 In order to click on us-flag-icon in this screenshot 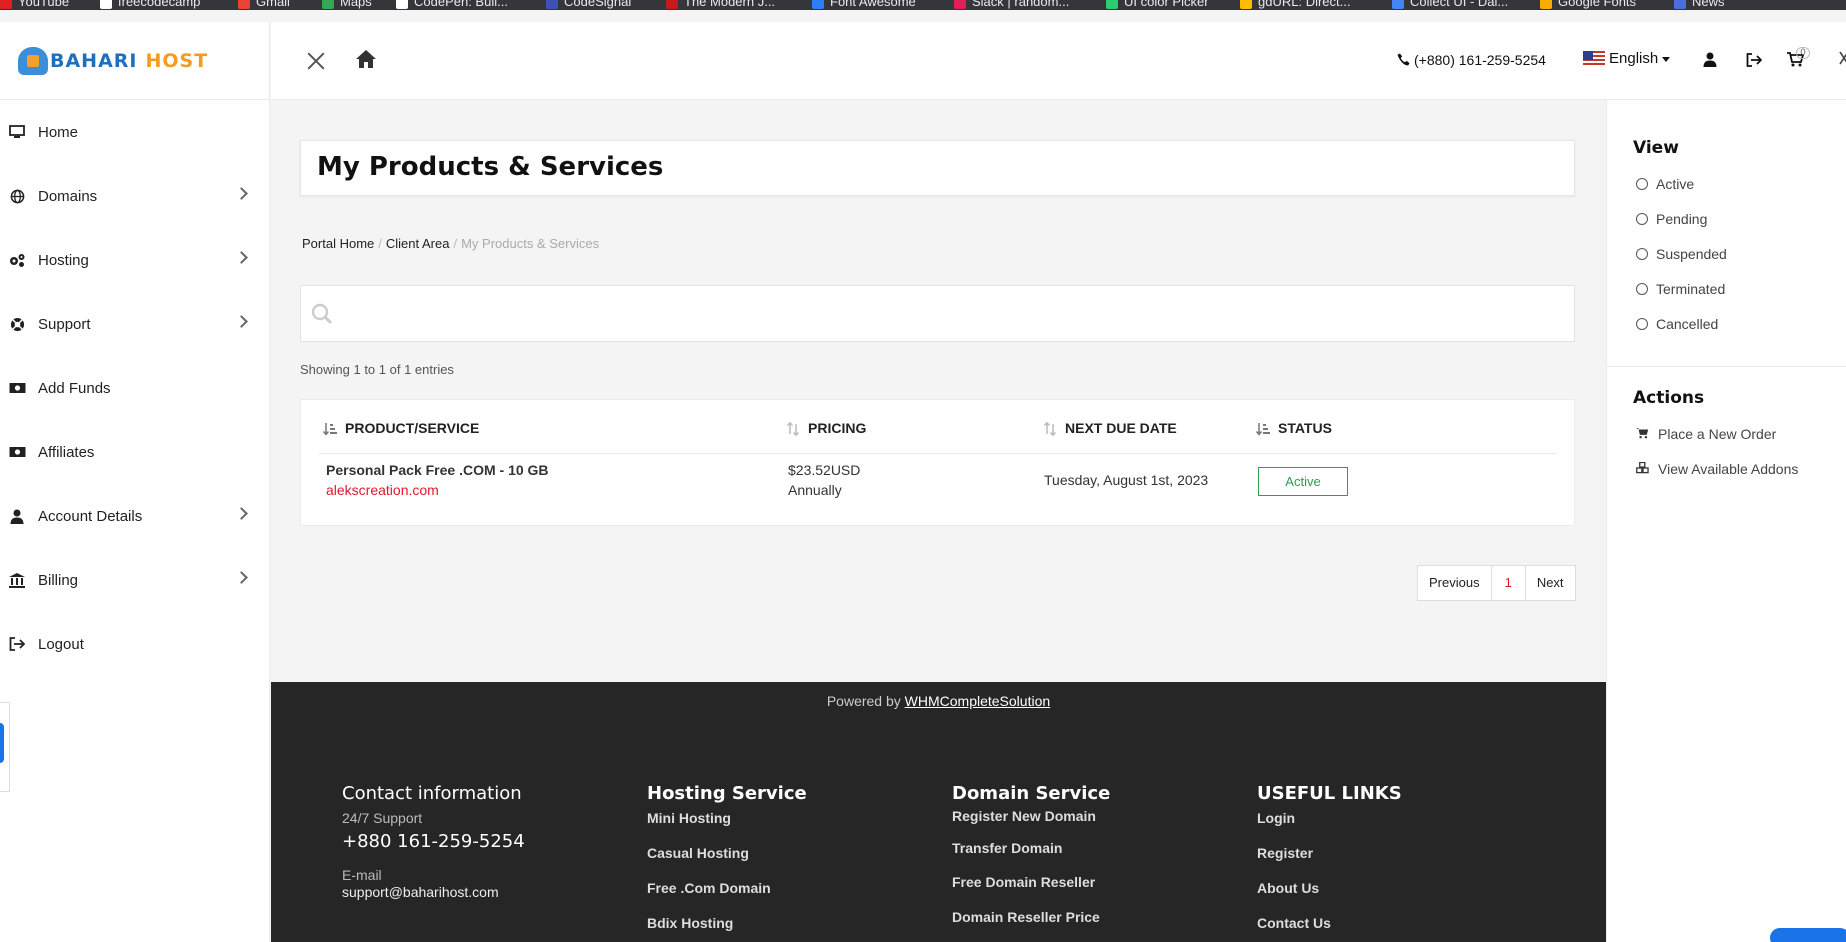, I will do `click(1594, 59)`.